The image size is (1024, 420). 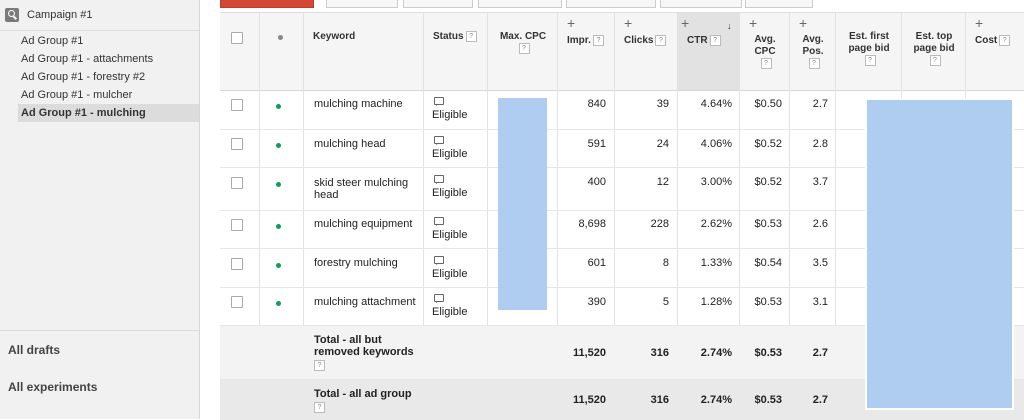 What do you see at coordinates (364, 51) in the screenshot?
I see `keyword-header: Keyword` at bounding box center [364, 51].